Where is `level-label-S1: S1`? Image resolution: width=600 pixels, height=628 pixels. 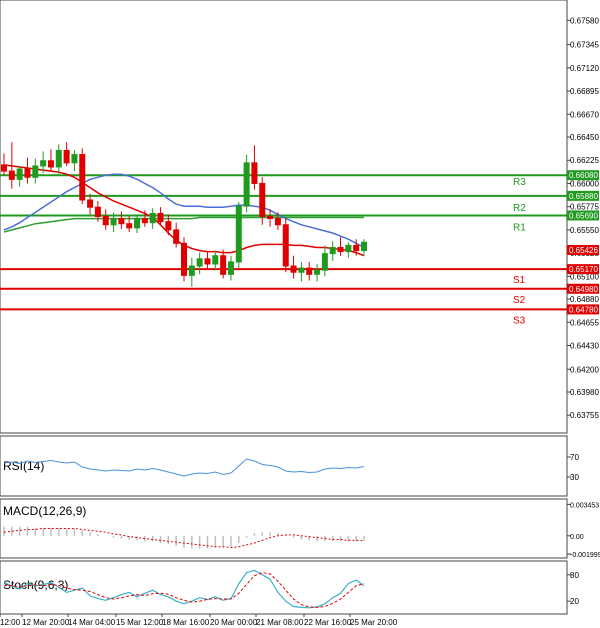 level-label-S1: S1 is located at coordinates (519, 280).